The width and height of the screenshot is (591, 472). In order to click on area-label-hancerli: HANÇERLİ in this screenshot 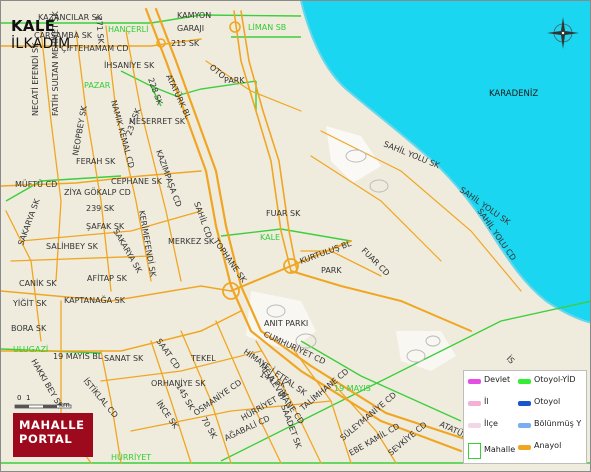, I will do `click(128, 29)`.